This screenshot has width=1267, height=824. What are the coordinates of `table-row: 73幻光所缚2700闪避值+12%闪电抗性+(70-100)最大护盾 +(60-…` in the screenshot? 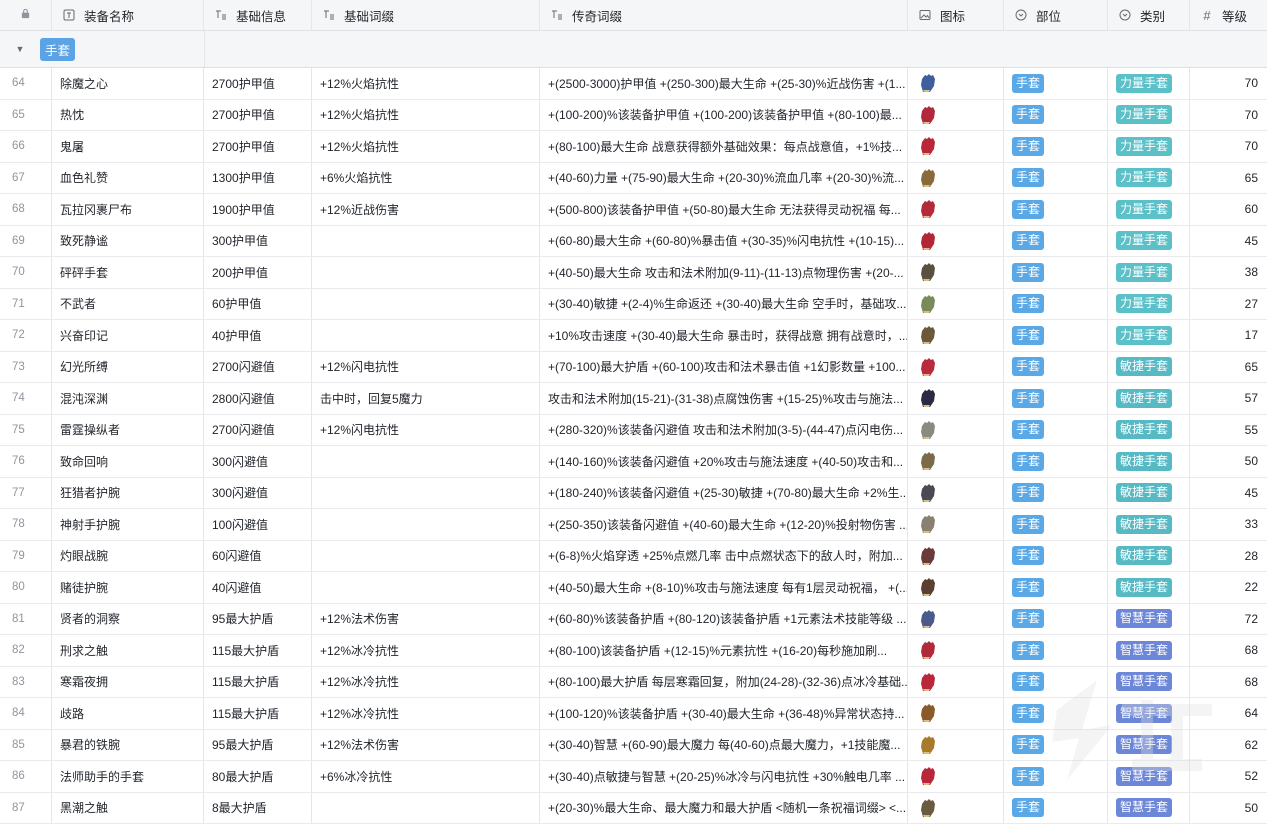 It's located at (633, 368).